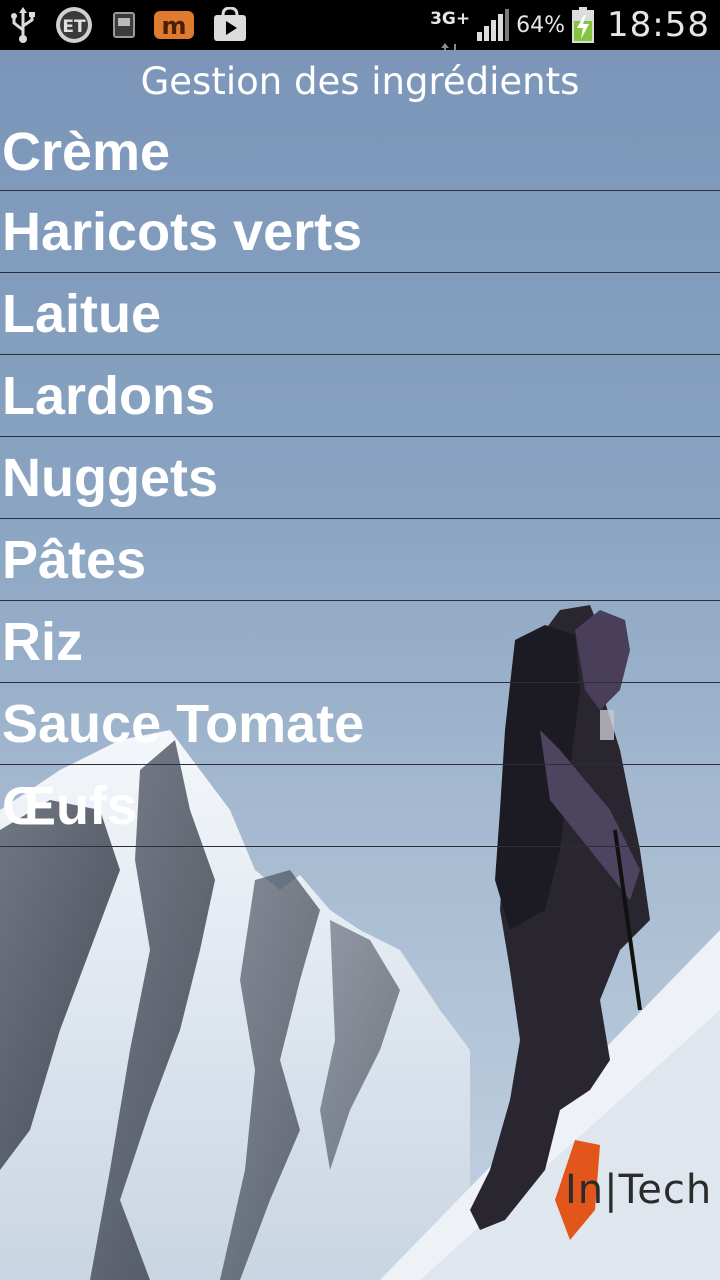 The height and width of the screenshot is (1280, 720). What do you see at coordinates (360, 81) in the screenshot?
I see `page-title: Gestion des ingrédients` at bounding box center [360, 81].